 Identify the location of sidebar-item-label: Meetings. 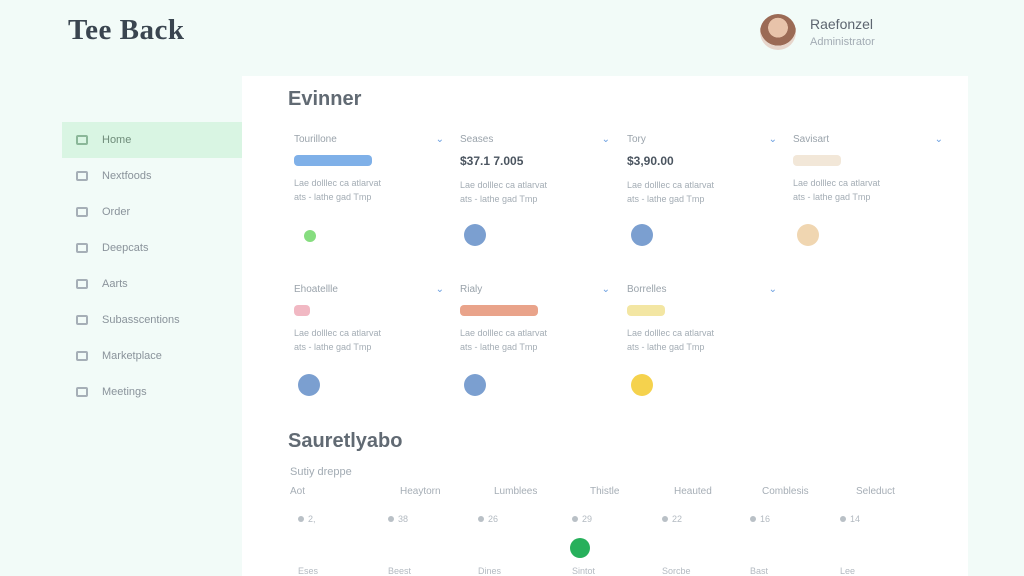
(124, 392).